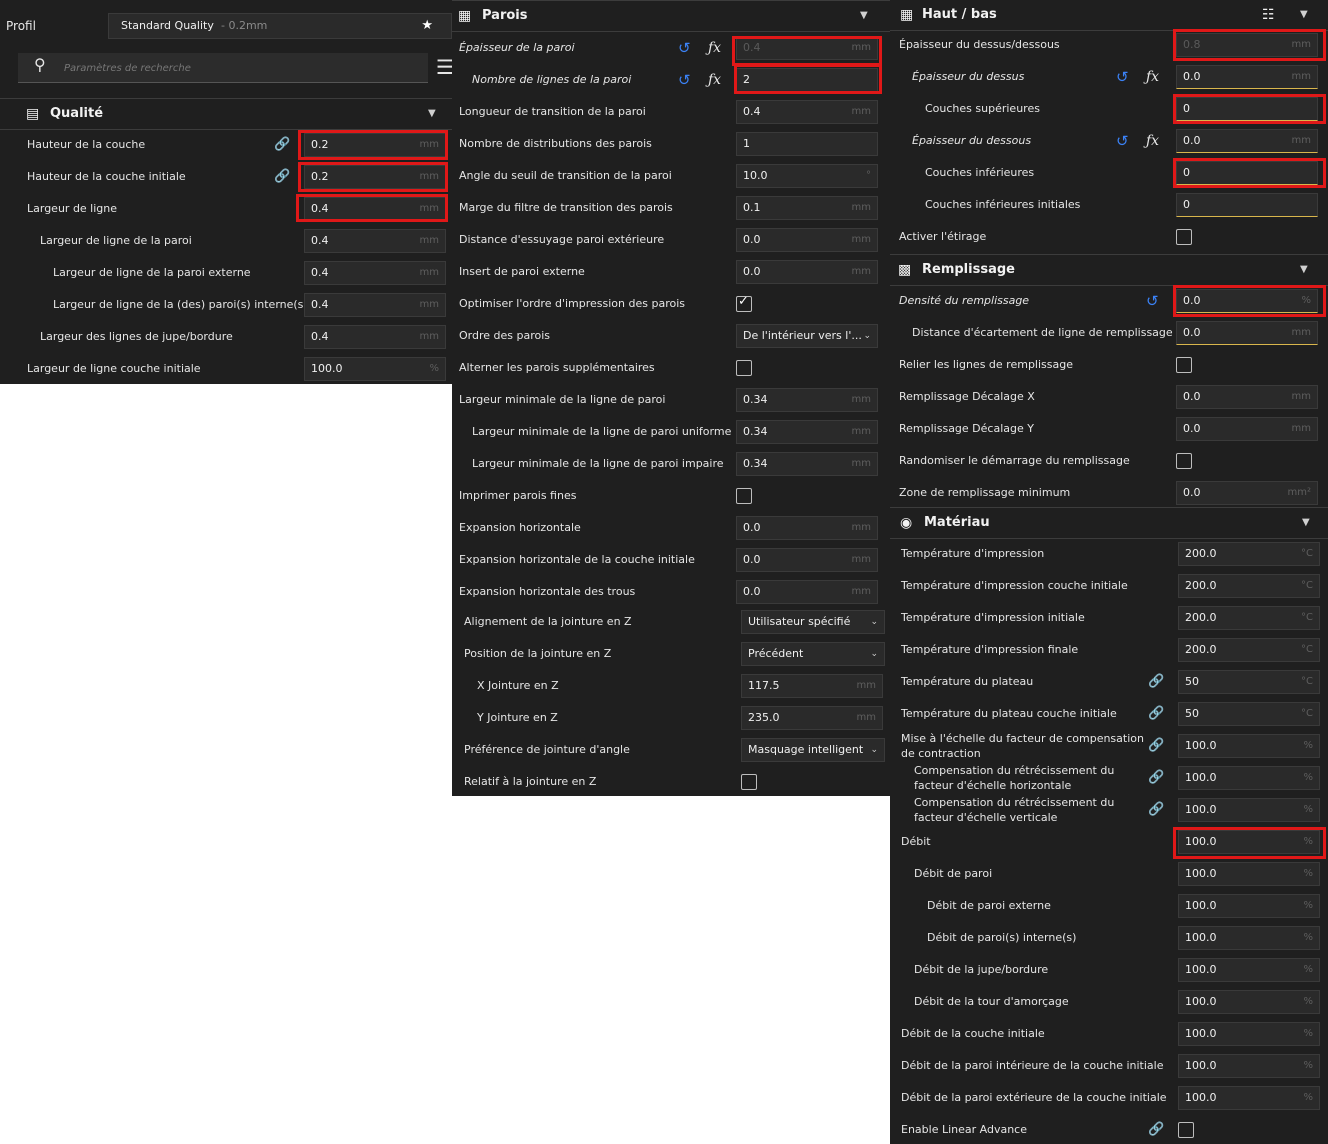  Describe the element at coordinates (1247, 493) in the screenshot. I see `setting-value-input: 0.0 mm²` at that location.